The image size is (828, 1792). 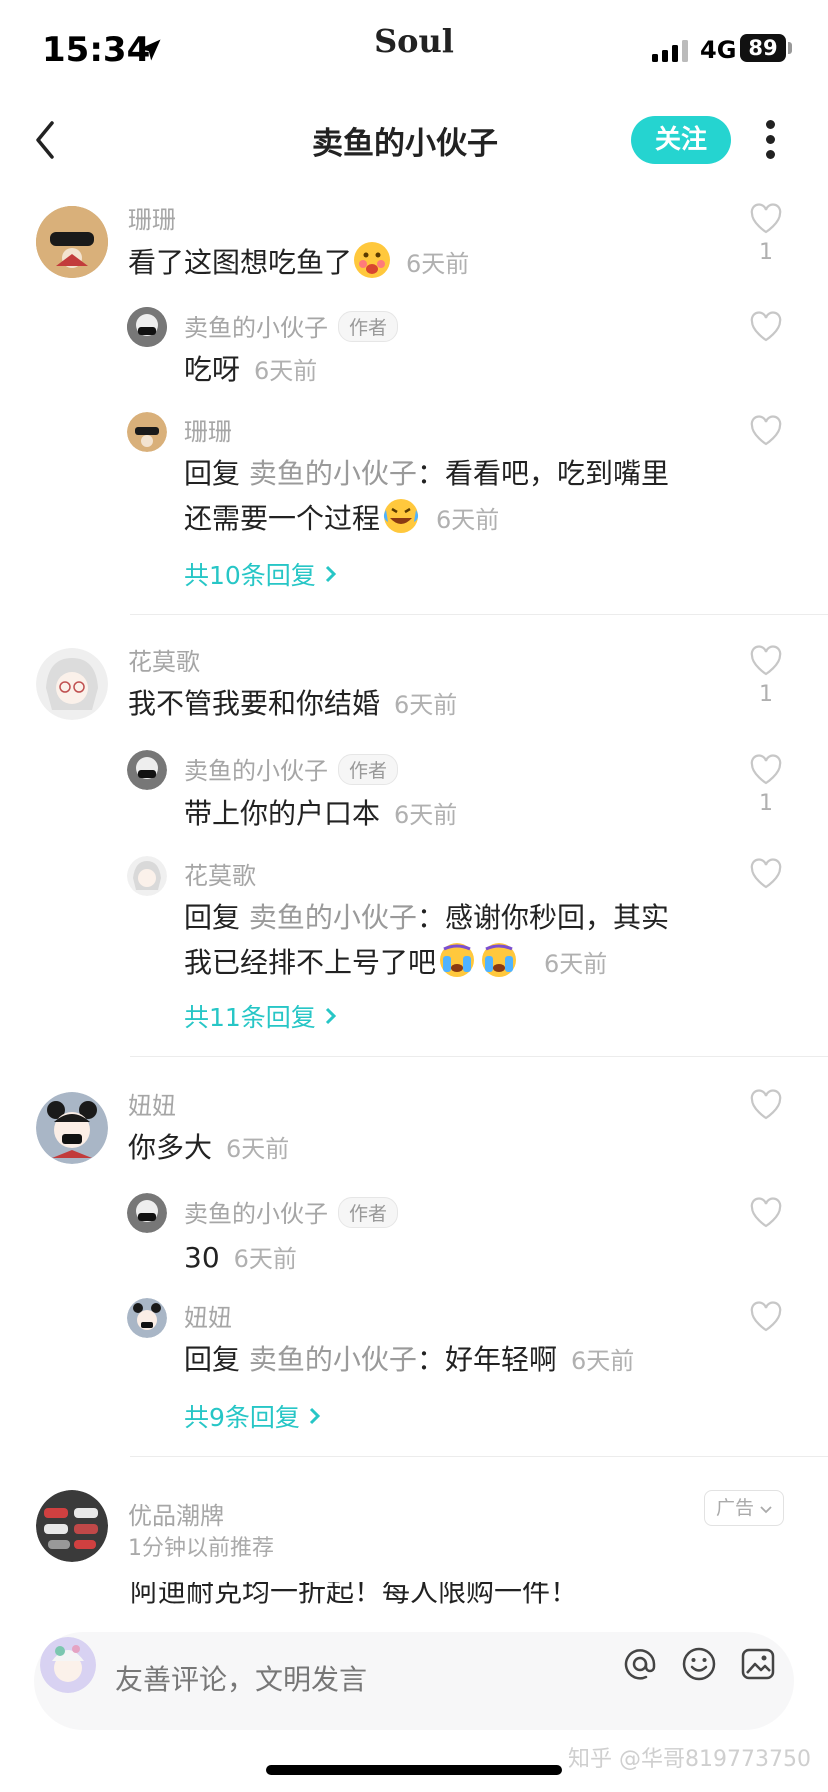 What do you see at coordinates (766, 1510) in the screenshot?
I see `chevron-down-icon` at bounding box center [766, 1510].